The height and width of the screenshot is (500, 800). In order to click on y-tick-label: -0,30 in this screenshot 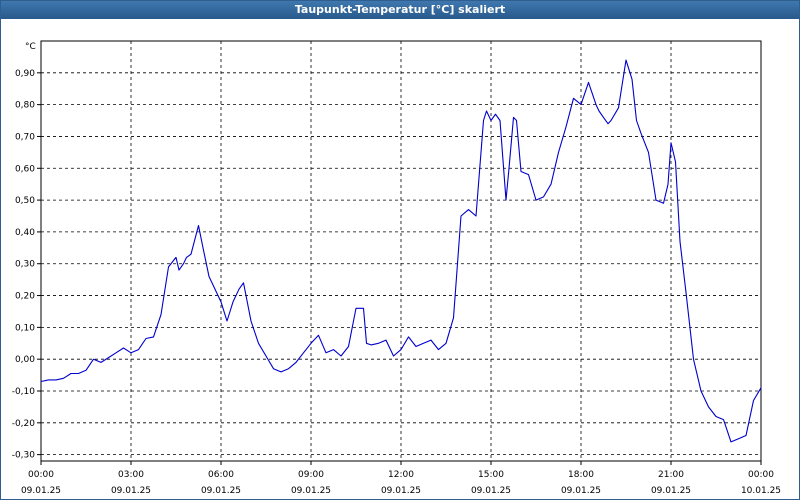, I will do `click(24, 456)`.